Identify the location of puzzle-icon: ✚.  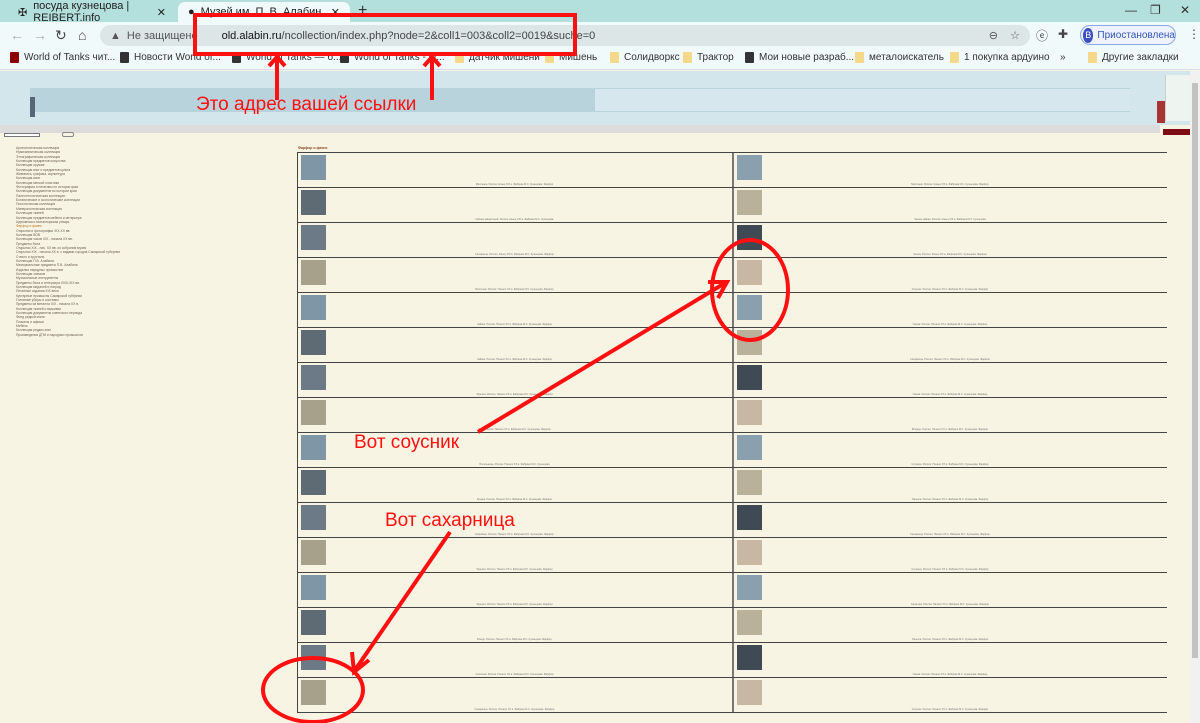
(1063, 34).